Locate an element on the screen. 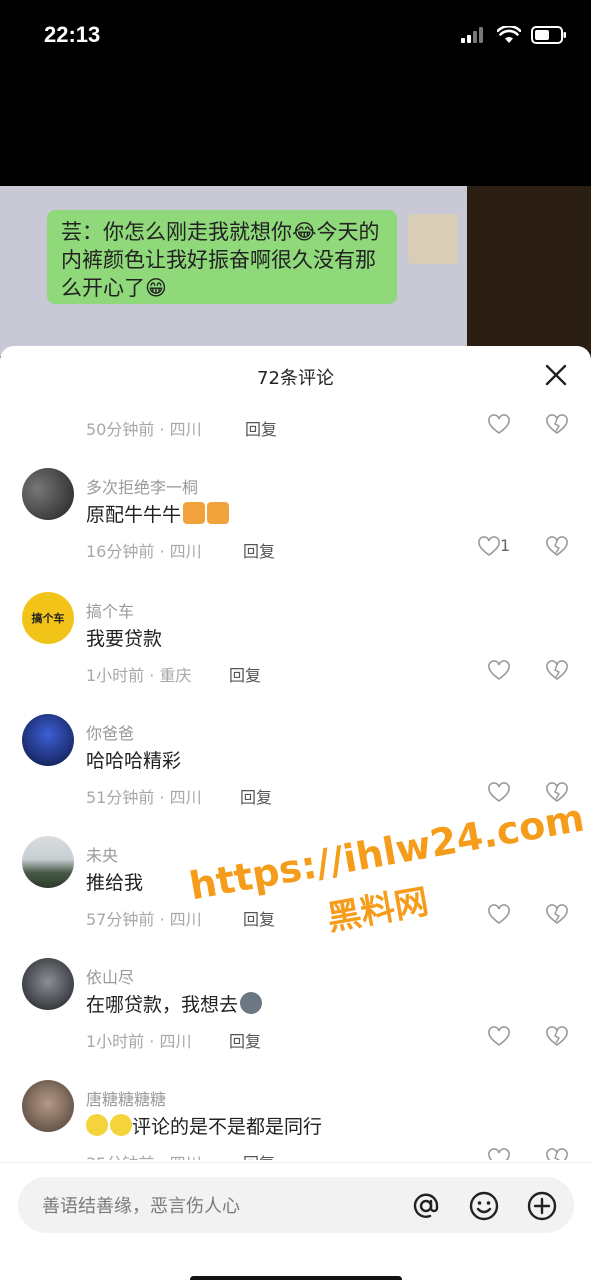 The image size is (591, 1280). video-background is located at coordinates (529, 271).